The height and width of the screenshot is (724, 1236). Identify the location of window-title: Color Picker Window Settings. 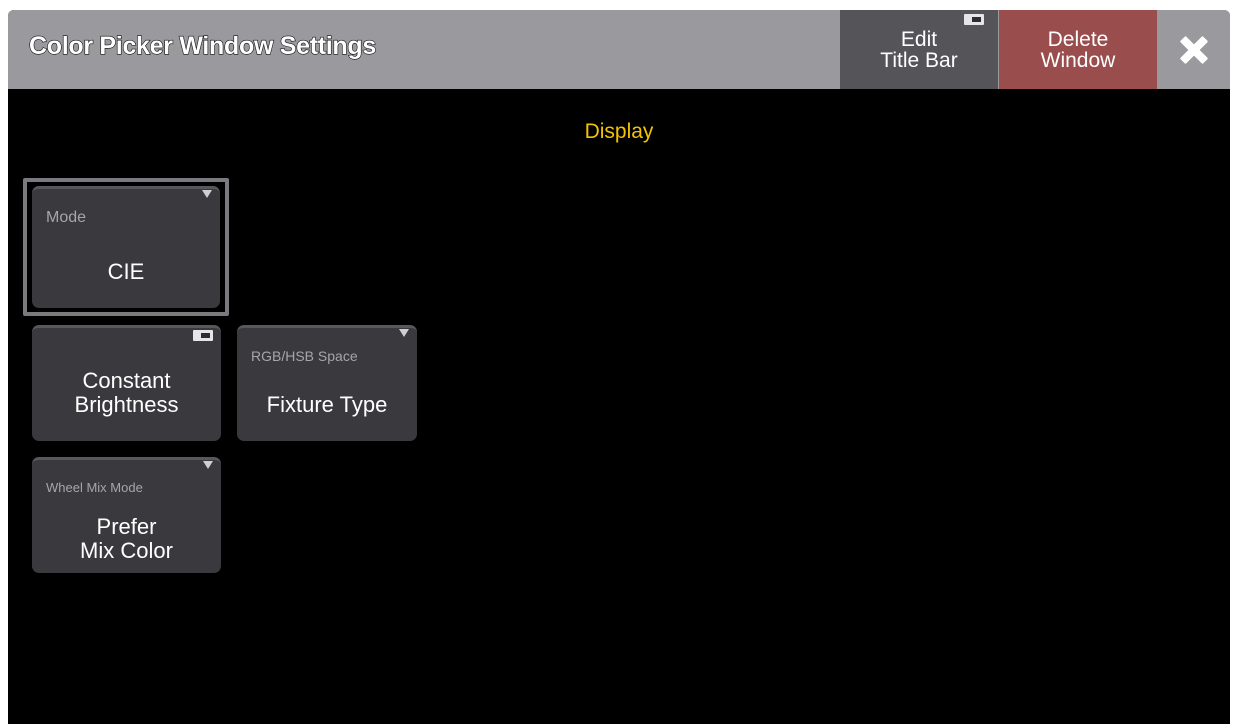
(202, 45).